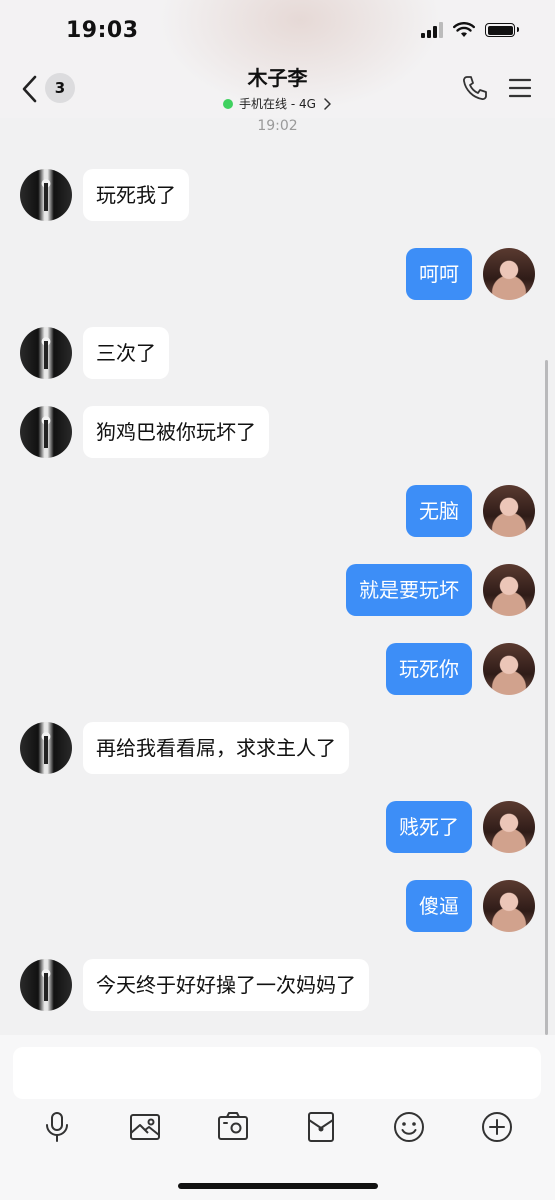 The width and height of the screenshot is (555, 1200). What do you see at coordinates (464, 29) in the screenshot?
I see `wifi-icon` at bounding box center [464, 29].